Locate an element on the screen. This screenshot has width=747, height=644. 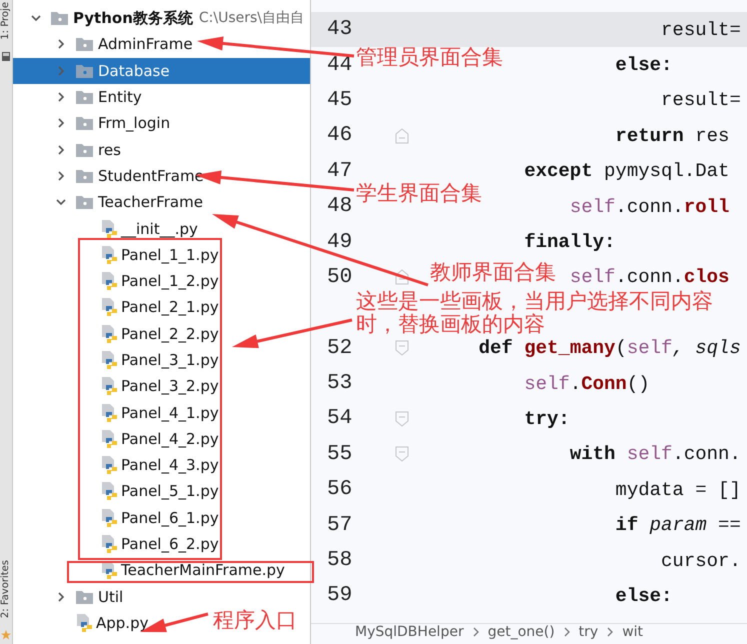
code-line: with self.conn. is located at coordinates (655, 454).